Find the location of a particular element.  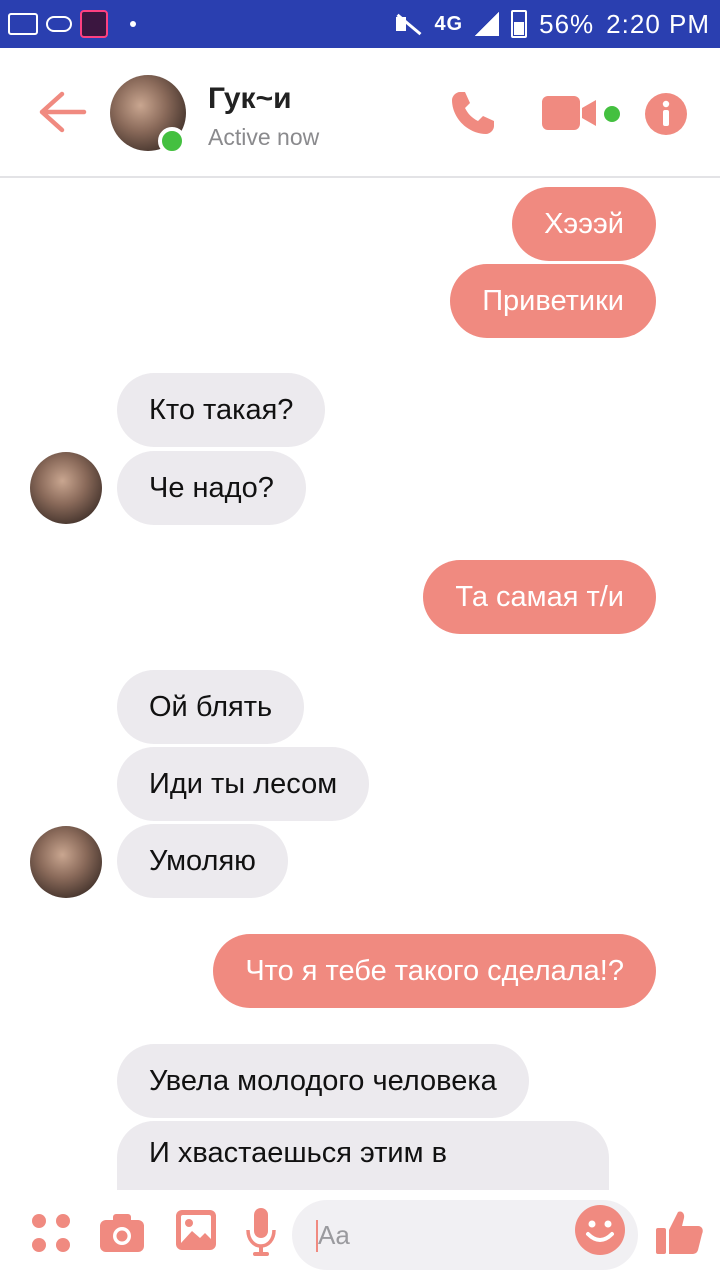

message-incoming: Иди ты лесом is located at coordinates (243, 784).